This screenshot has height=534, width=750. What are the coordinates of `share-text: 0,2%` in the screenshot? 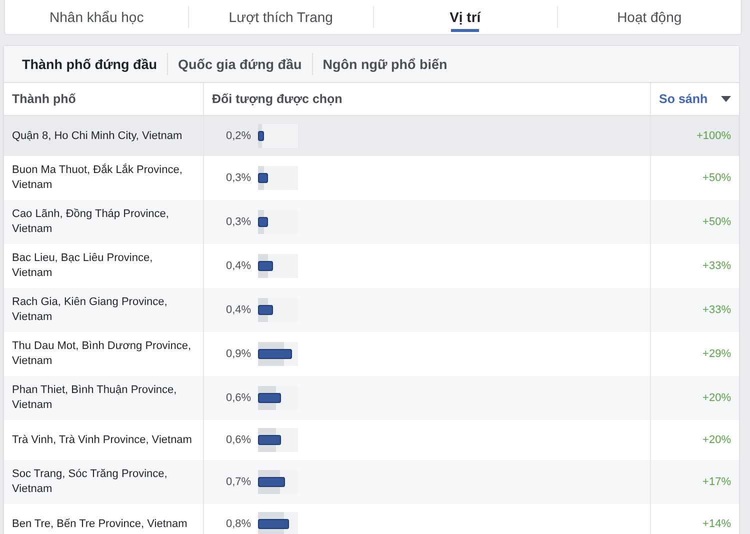 It's located at (238, 136).